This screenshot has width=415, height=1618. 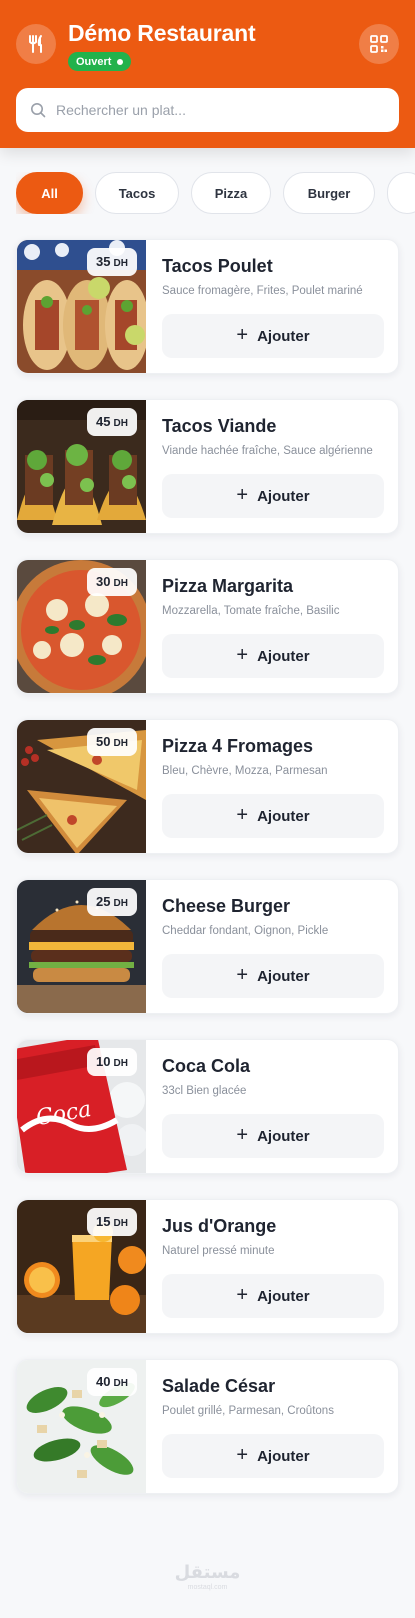 What do you see at coordinates (204, 1091) in the screenshot?
I see `product-description: 33cl Bien glacée` at bounding box center [204, 1091].